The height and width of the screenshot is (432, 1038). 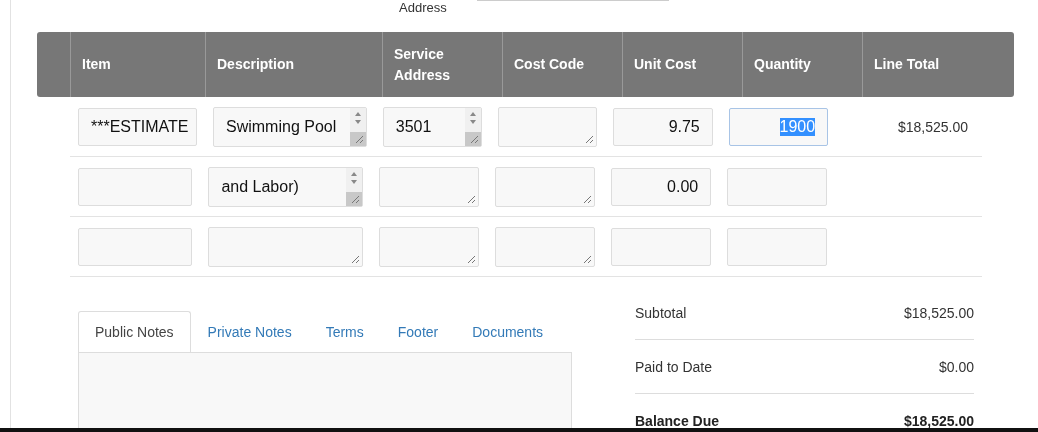 What do you see at coordinates (255, 64) in the screenshot?
I see `column-header: Description` at bounding box center [255, 64].